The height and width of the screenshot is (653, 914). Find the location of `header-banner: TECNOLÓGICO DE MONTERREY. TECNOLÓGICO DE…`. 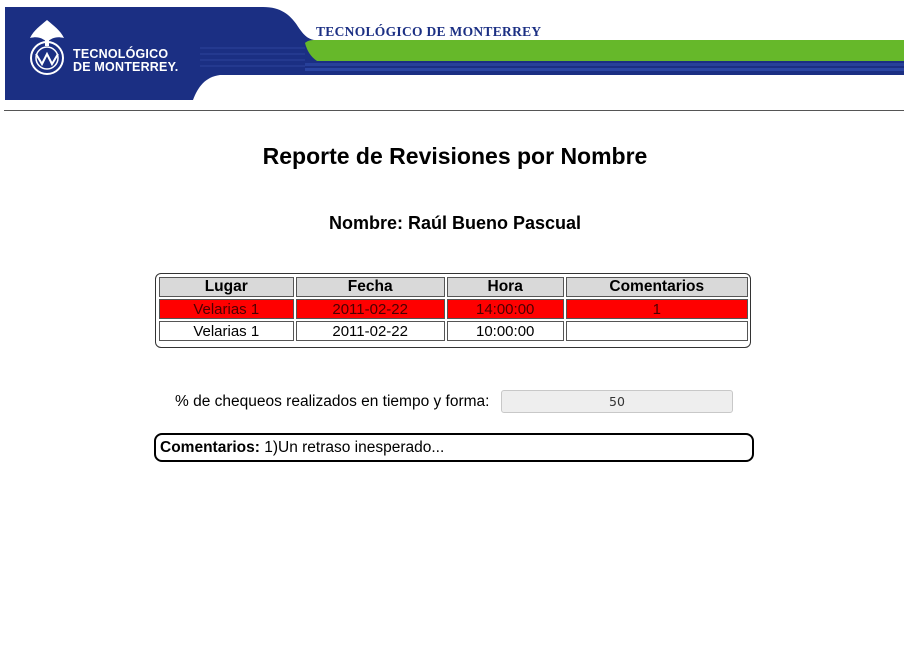

header-banner: TECNOLÓGICO DE MONTERREY. TECNOLÓGICO DE… is located at coordinates (454, 53).